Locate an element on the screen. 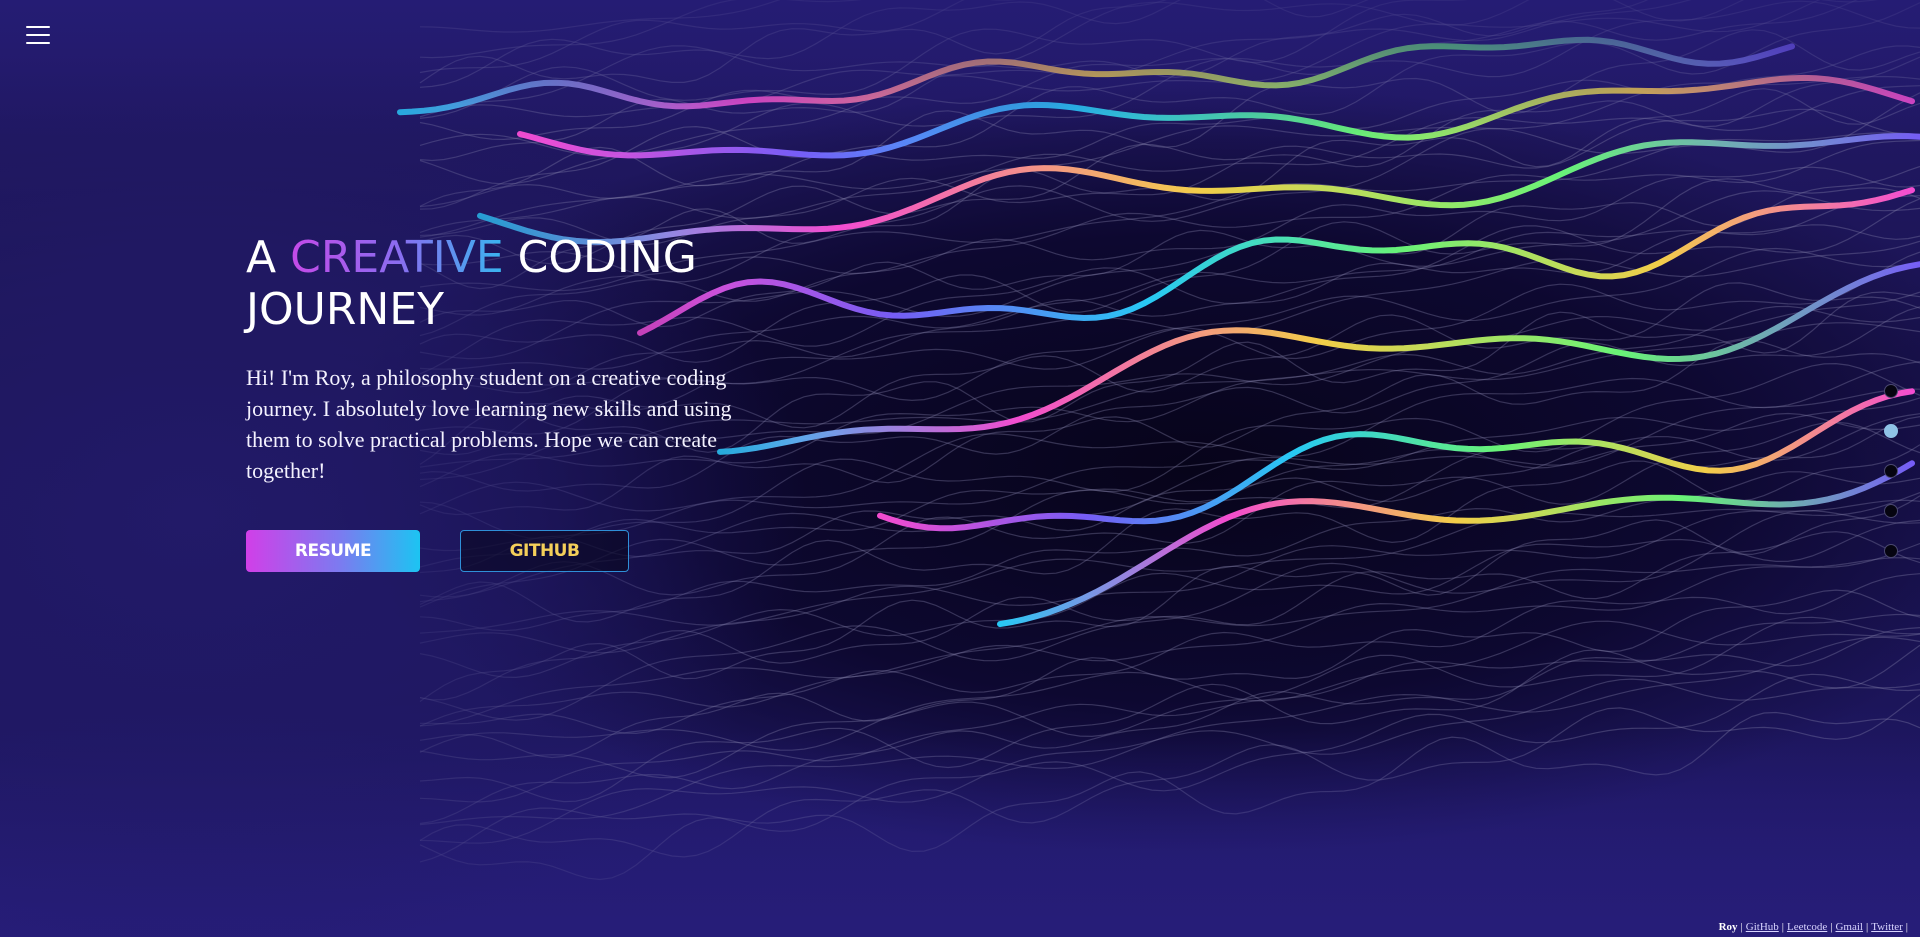  hero-title: A CREATIVE CODING JOURNEY is located at coordinates (506, 284).